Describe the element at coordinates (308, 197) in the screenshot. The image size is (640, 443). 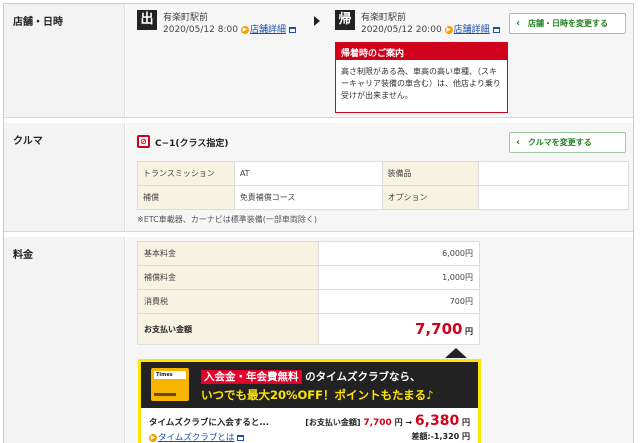
I see `spec-value: 免責補償コース` at that location.